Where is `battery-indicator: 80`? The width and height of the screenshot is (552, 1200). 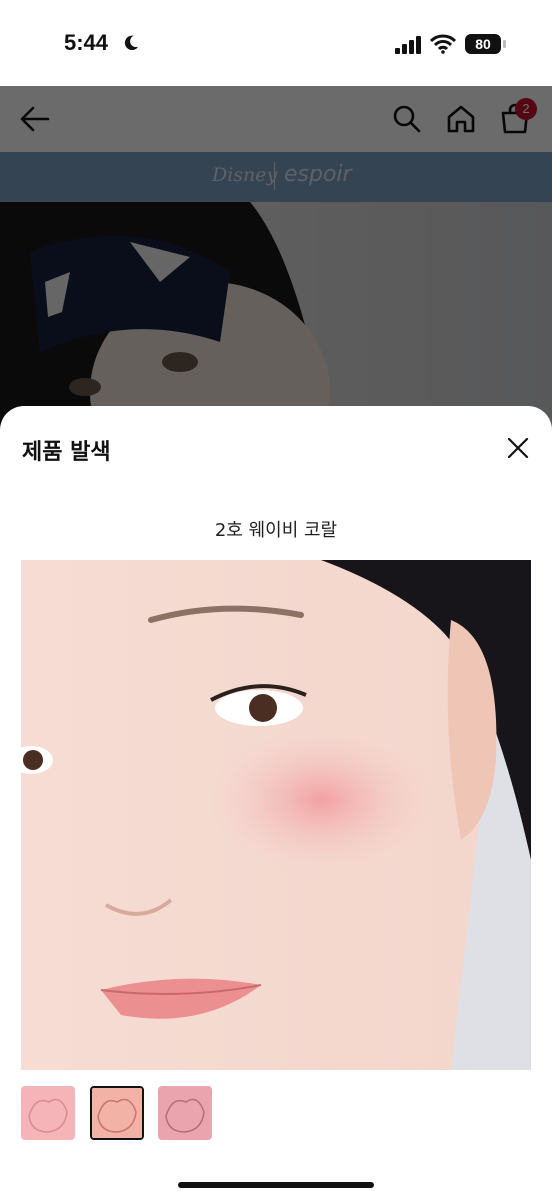 battery-indicator: 80 is located at coordinates (483, 44).